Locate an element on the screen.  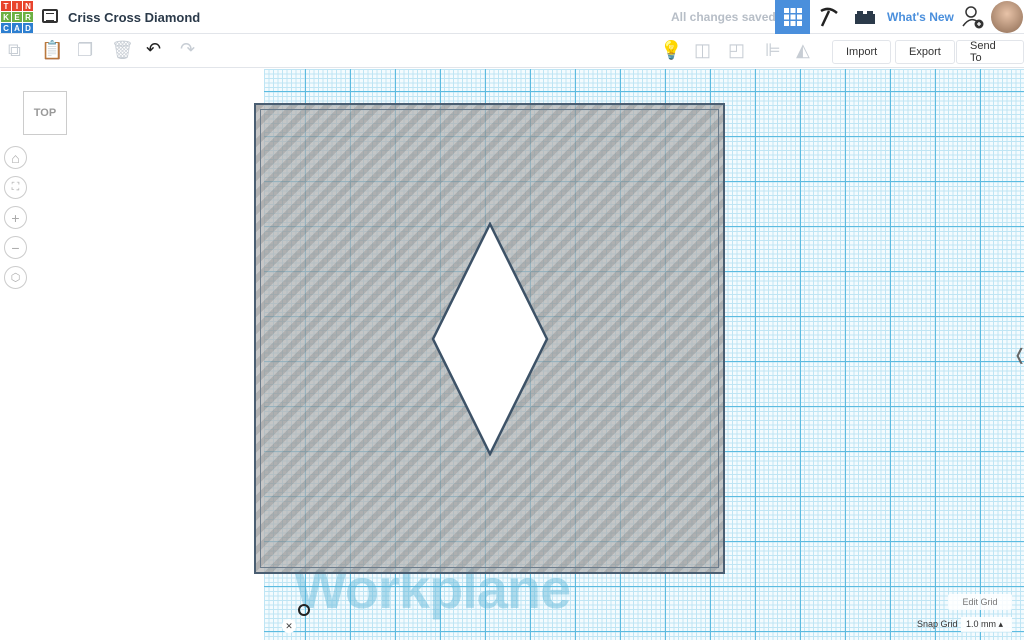
grid-icon is located at coordinates (792, 17).